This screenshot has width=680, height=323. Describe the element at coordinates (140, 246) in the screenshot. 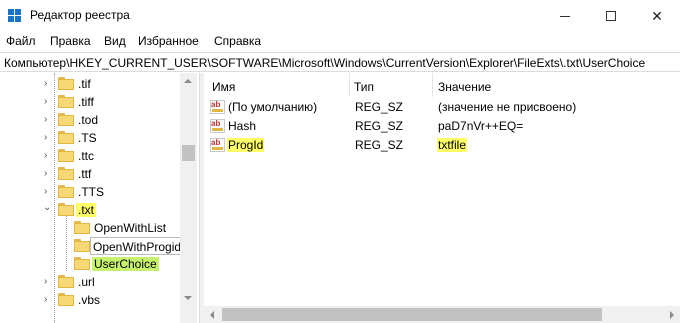

I see `tree-item-label: OpenWithProgids` at that location.